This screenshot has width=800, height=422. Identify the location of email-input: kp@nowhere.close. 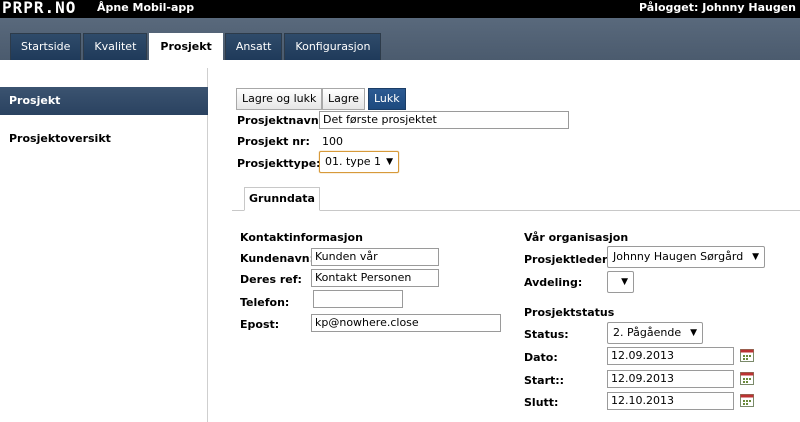
(406, 323).